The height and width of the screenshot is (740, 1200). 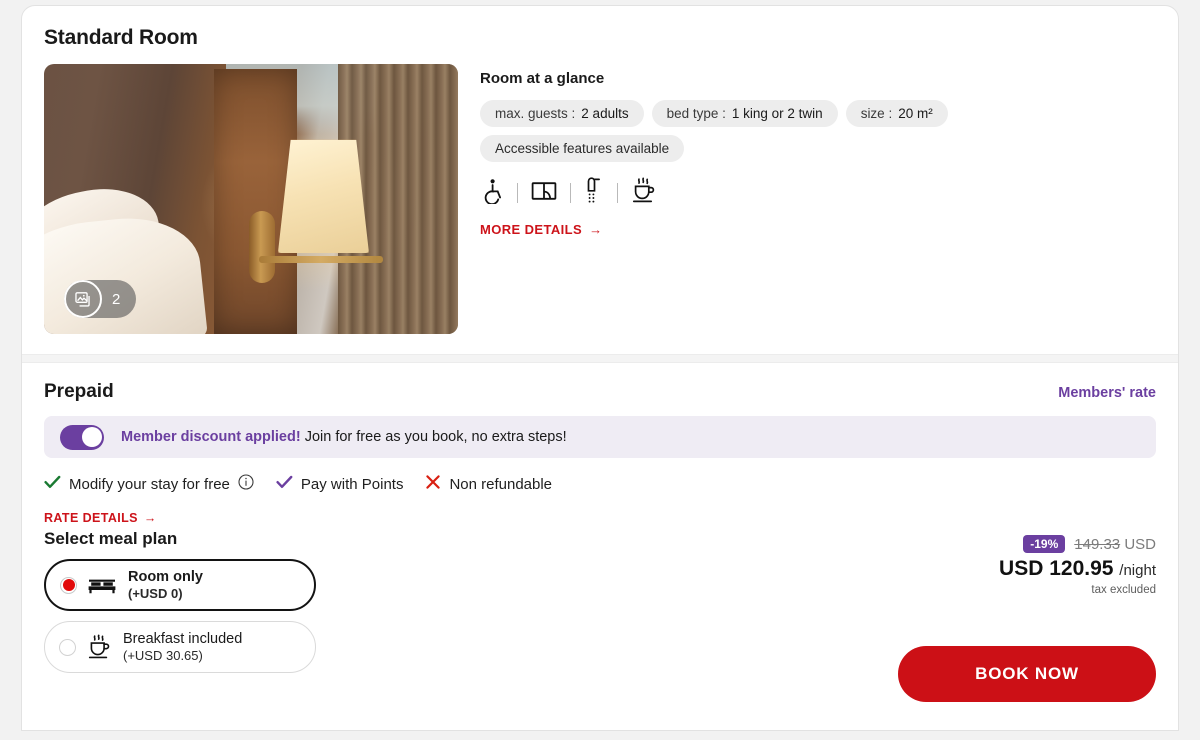 What do you see at coordinates (492, 193) in the screenshot?
I see `wheelchair-accessible-icon` at bounding box center [492, 193].